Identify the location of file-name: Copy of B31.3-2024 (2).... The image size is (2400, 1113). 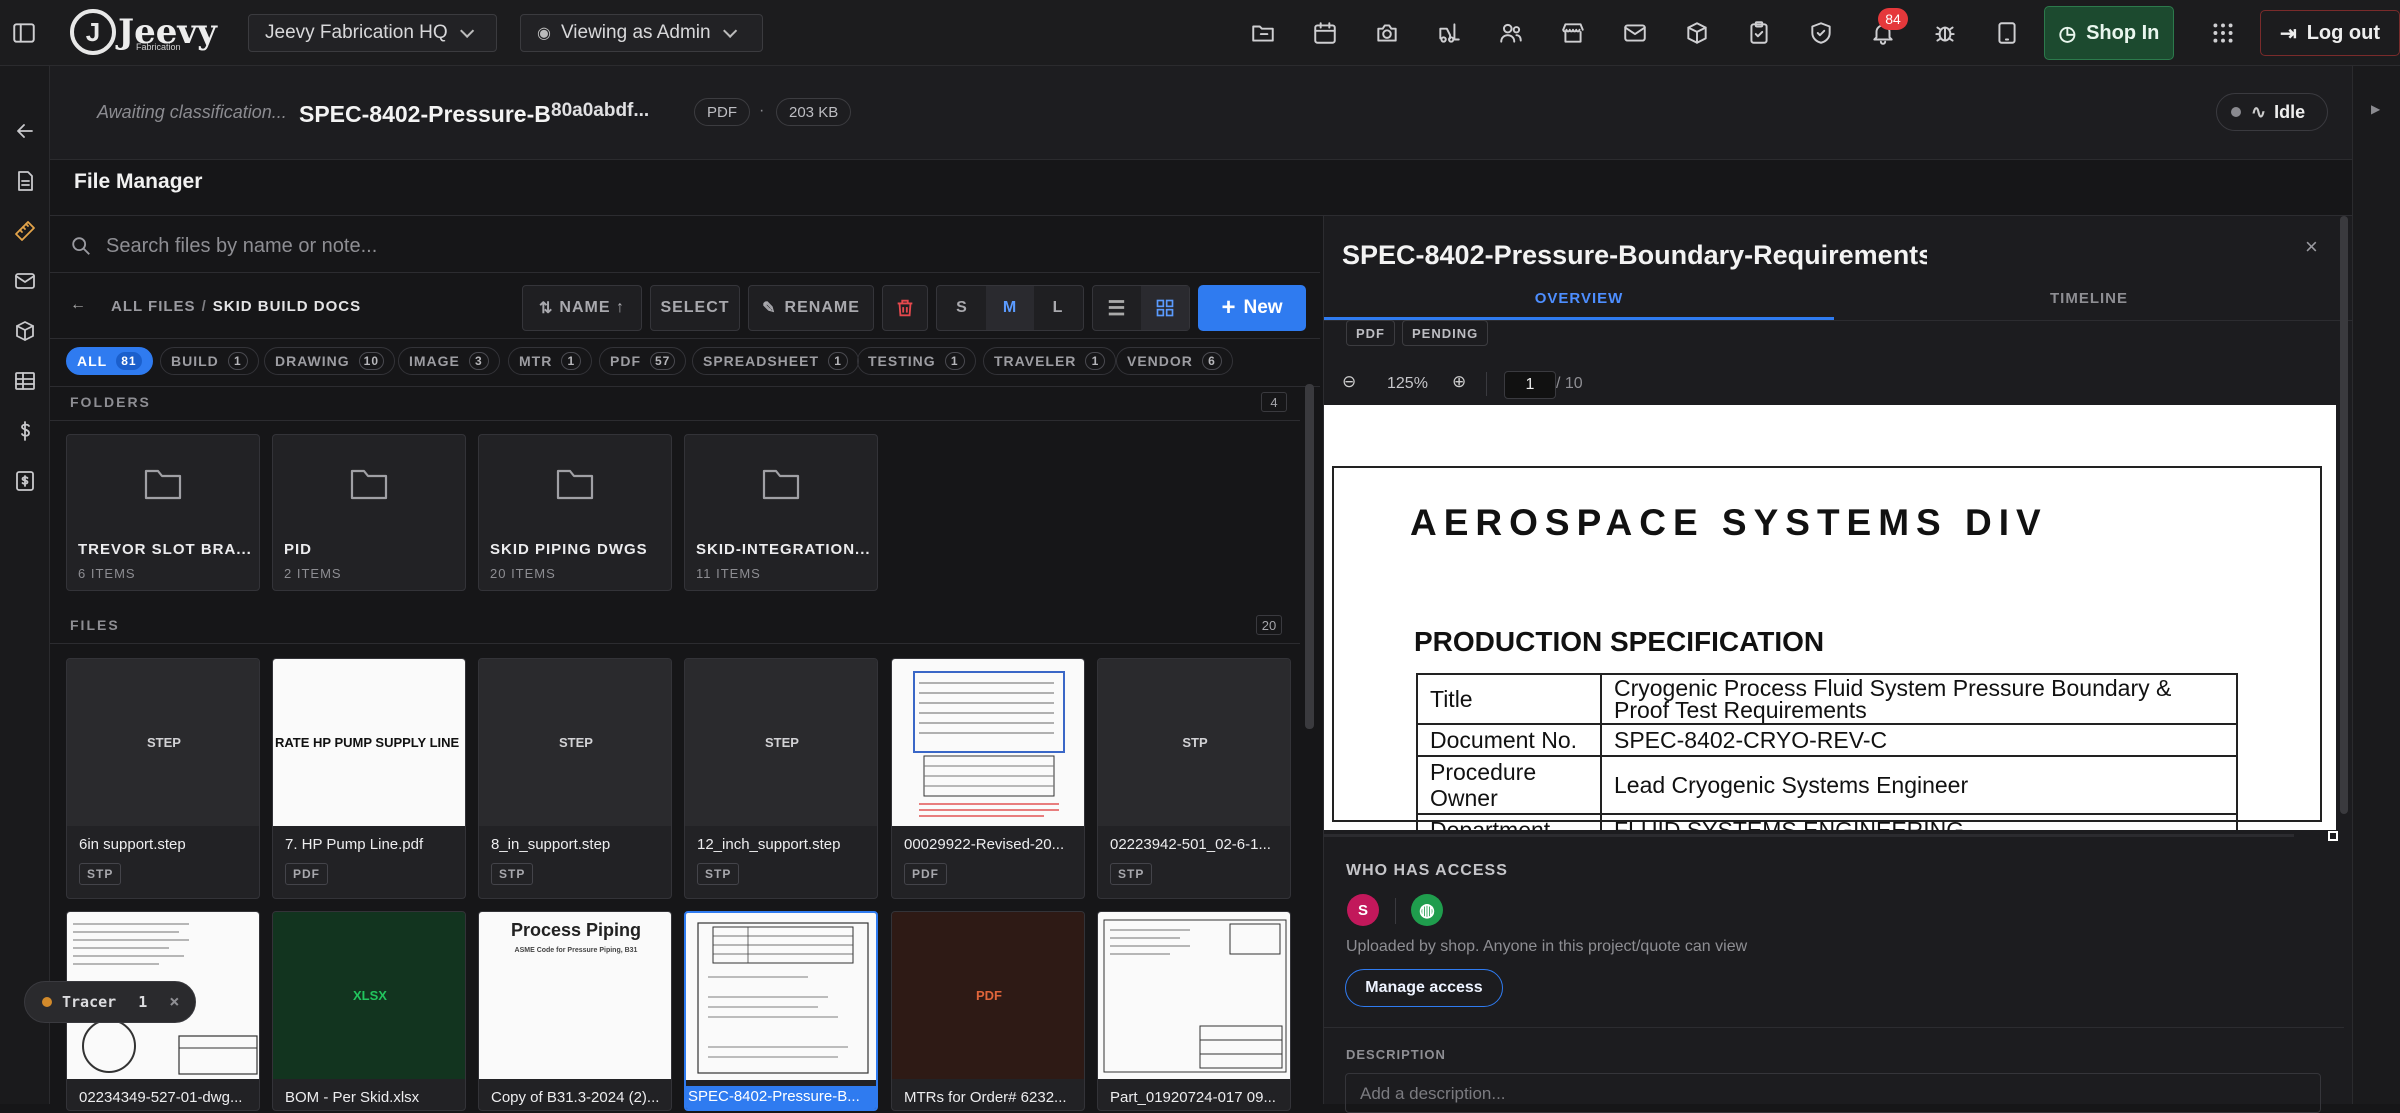
(575, 1097).